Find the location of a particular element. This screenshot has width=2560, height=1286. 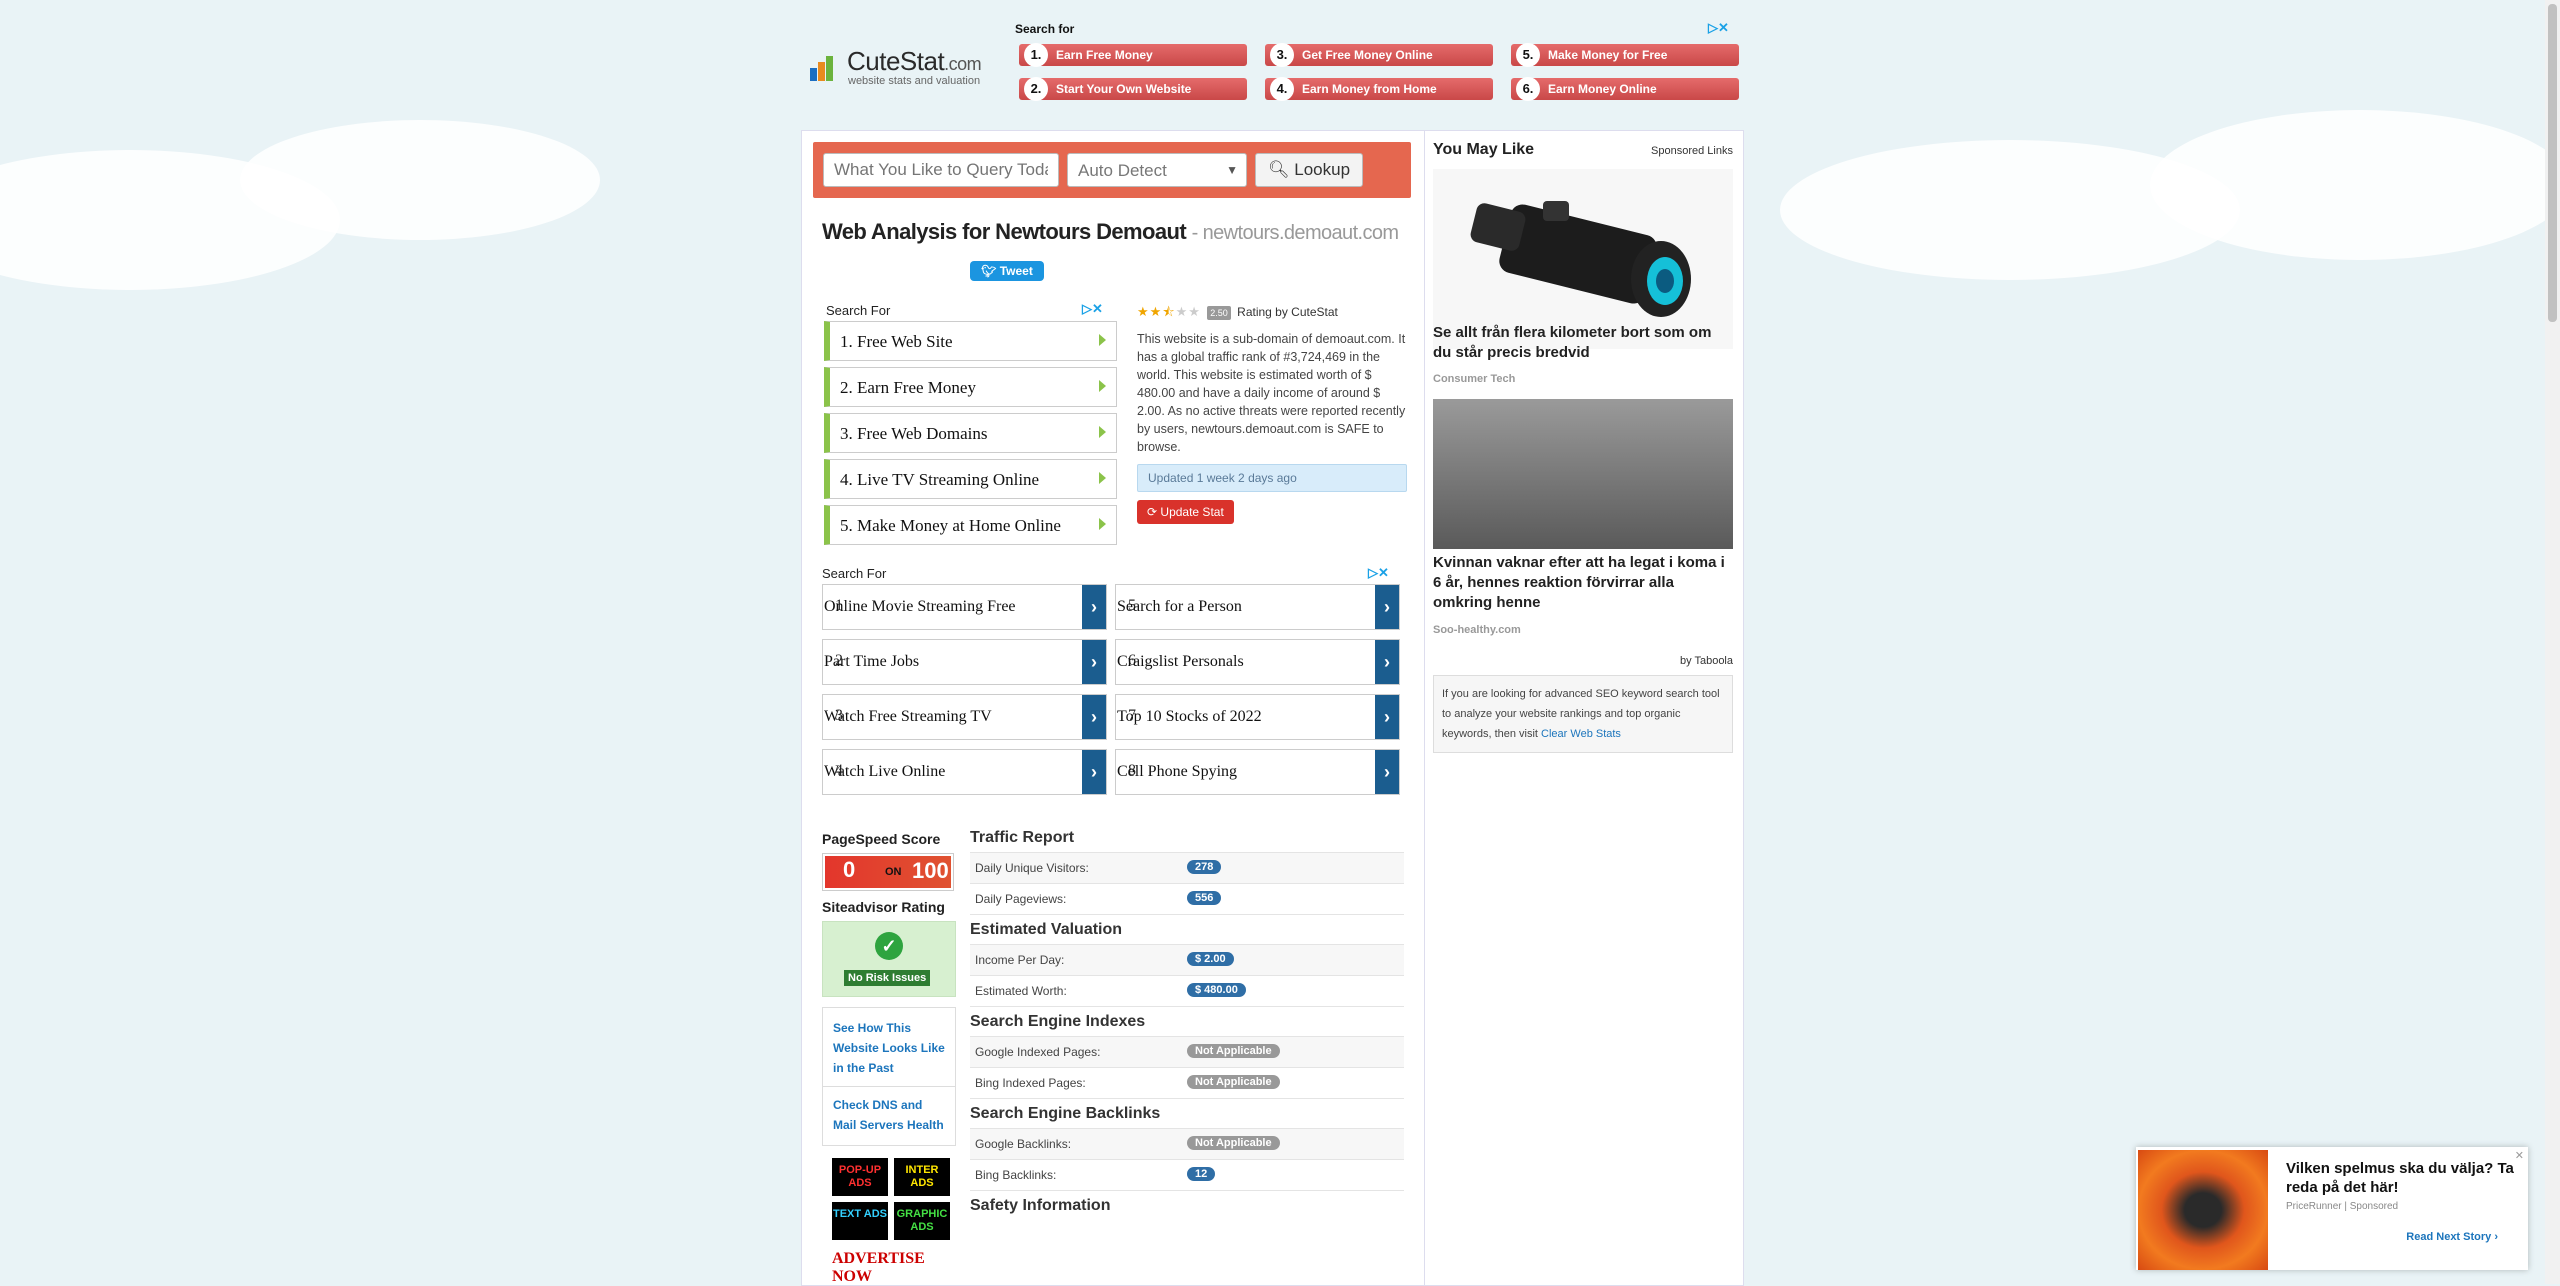

stat-row: Bing Backlinks: 12 is located at coordinates (1187, 1175).